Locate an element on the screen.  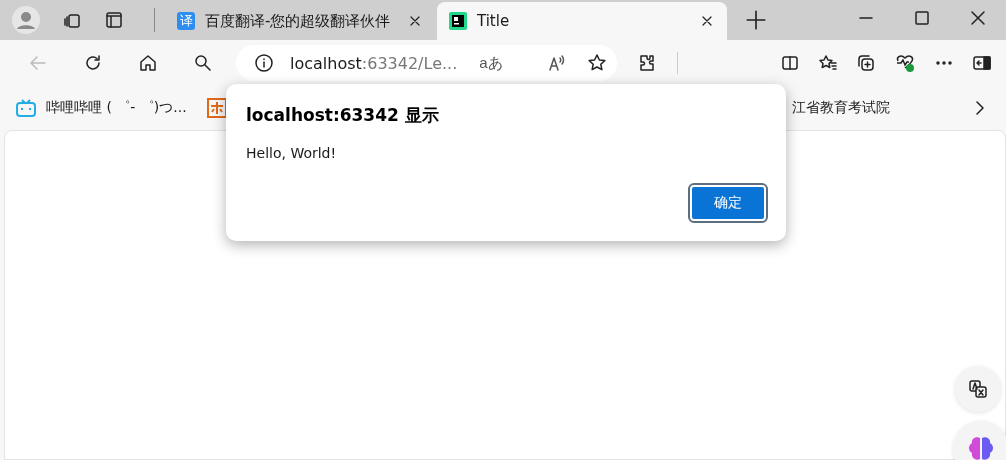
health-icon is located at coordinates (905, 63).